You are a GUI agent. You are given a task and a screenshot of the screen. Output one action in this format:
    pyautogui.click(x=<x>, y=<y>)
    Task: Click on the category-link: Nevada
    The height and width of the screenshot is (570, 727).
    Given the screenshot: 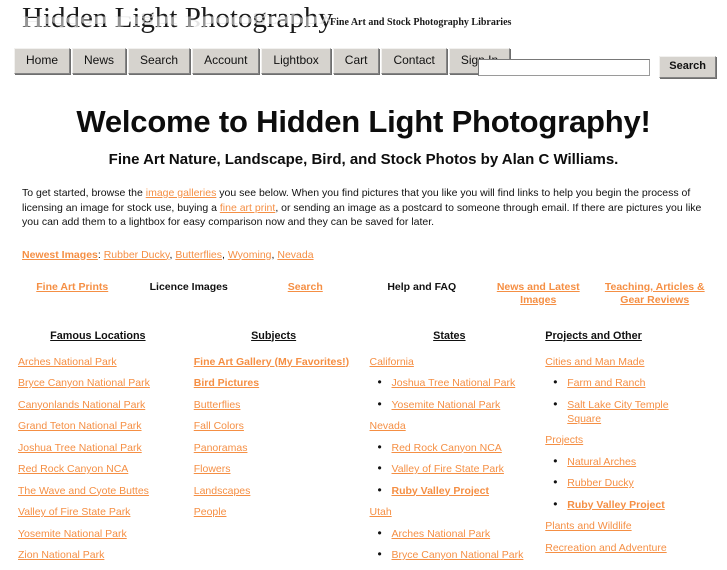 What is the action you would take?
    pyautogui.click(x=388, y=426)
    